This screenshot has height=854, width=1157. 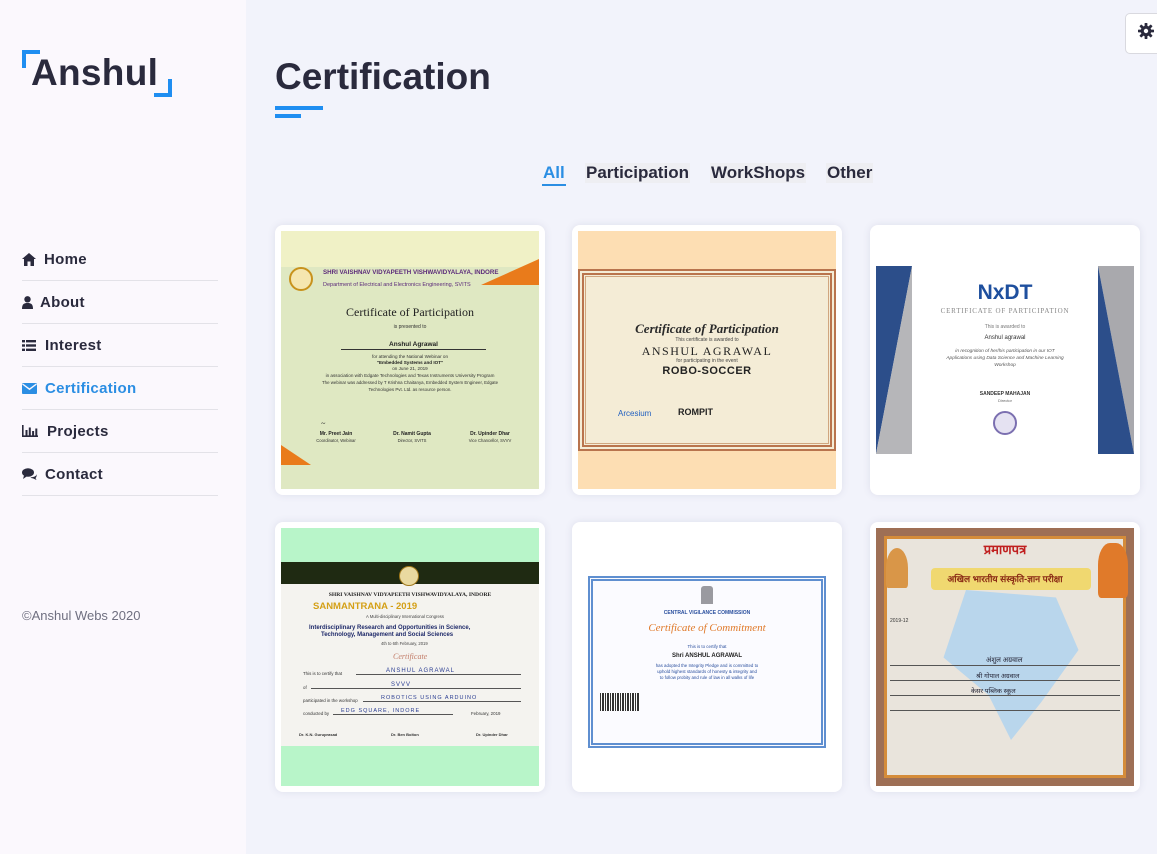 What do you see at coordinates (416, 685) in the screenshot?
I see `cert-org: SVVV` at bounding box center [416, 685].